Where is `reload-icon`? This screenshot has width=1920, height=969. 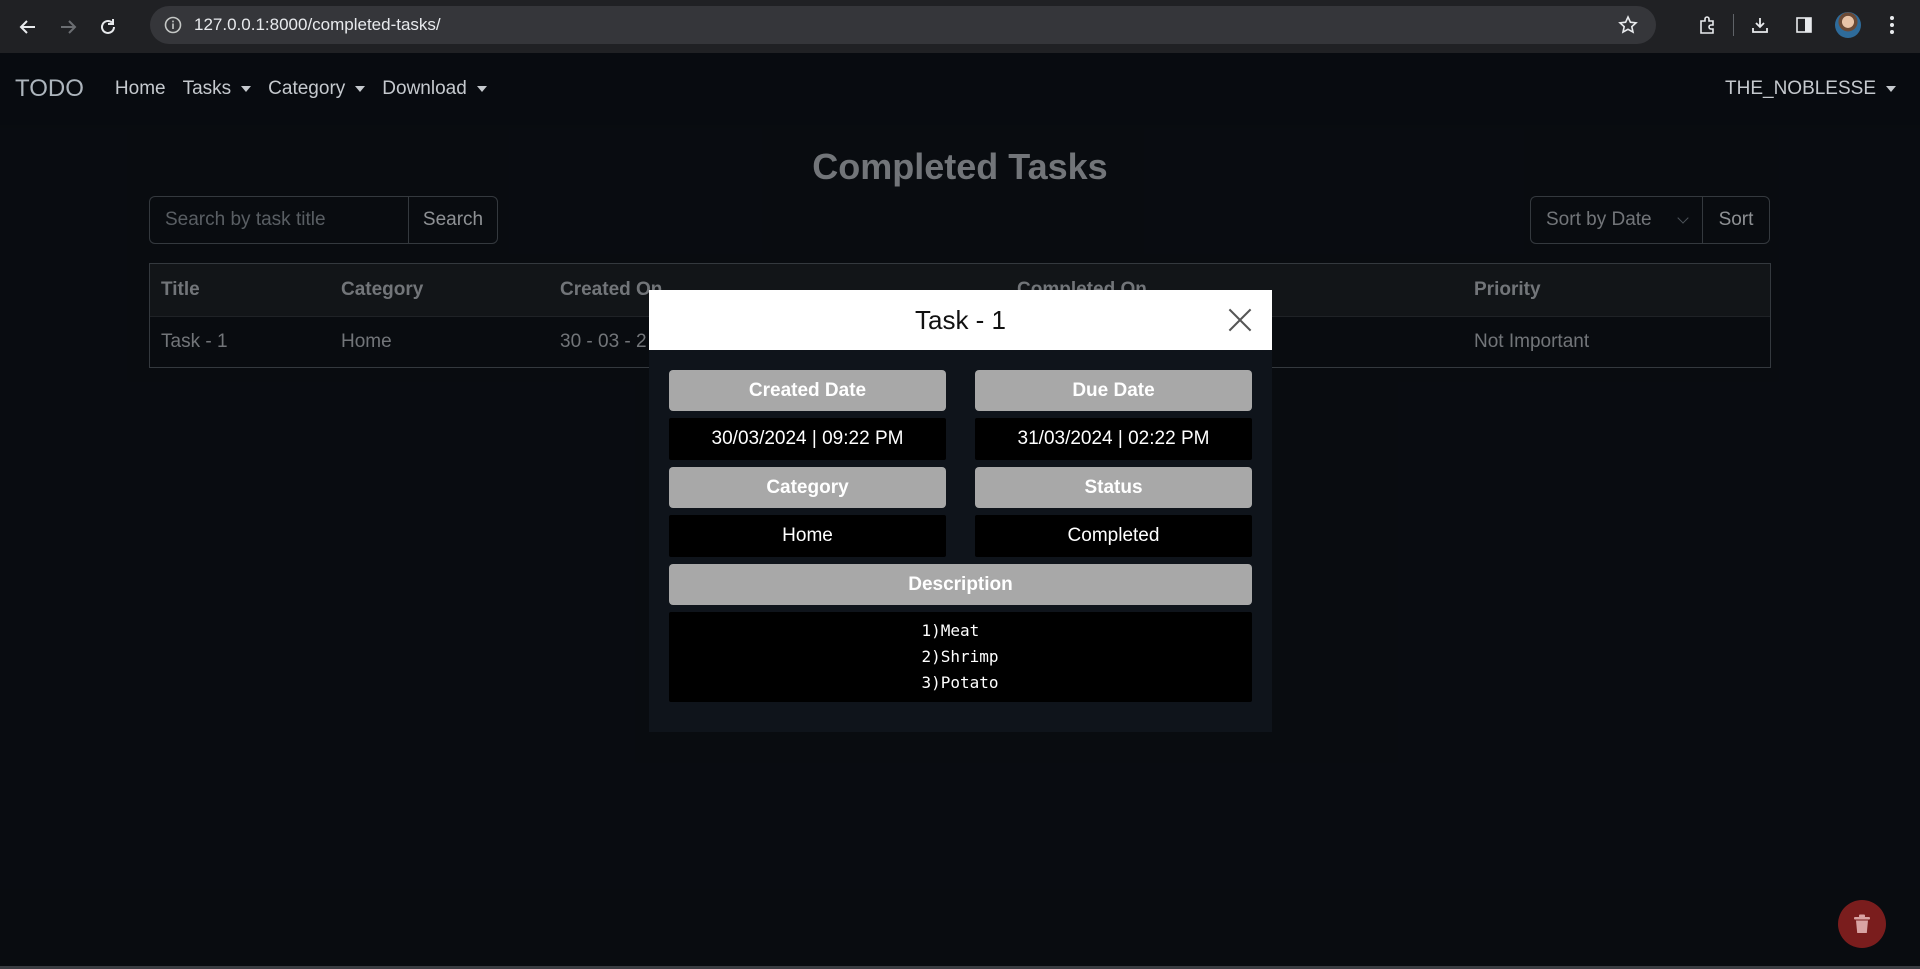
reload-icon is located at coordinates (108, 27).